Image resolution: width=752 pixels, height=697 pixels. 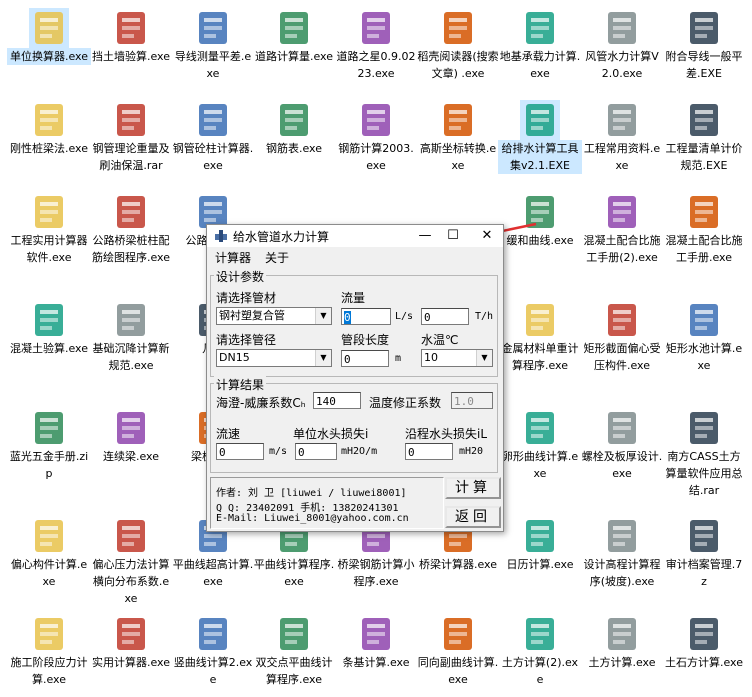 I want to click on desktop-icon: 偏心压力法计算横向分布系数.exe, so click(x=131, y=561).